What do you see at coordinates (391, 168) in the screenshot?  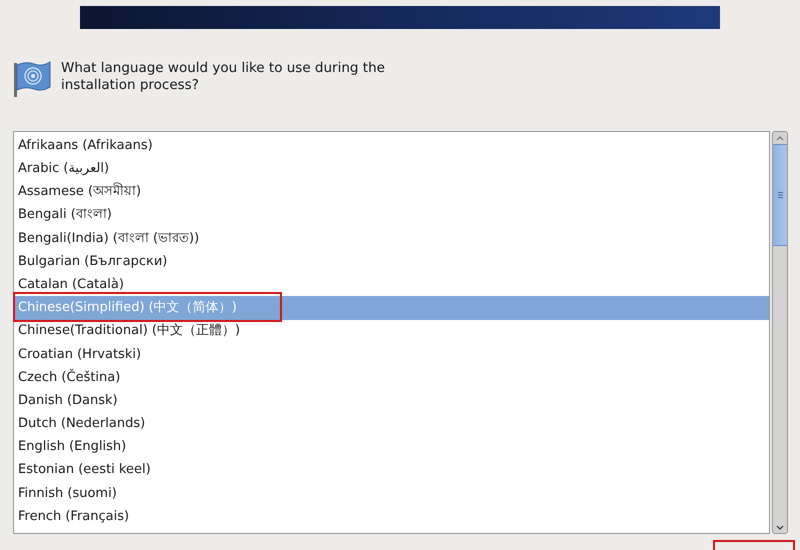 I see `language-item: Arabic (العربية)` at bounding box center [391, 168].